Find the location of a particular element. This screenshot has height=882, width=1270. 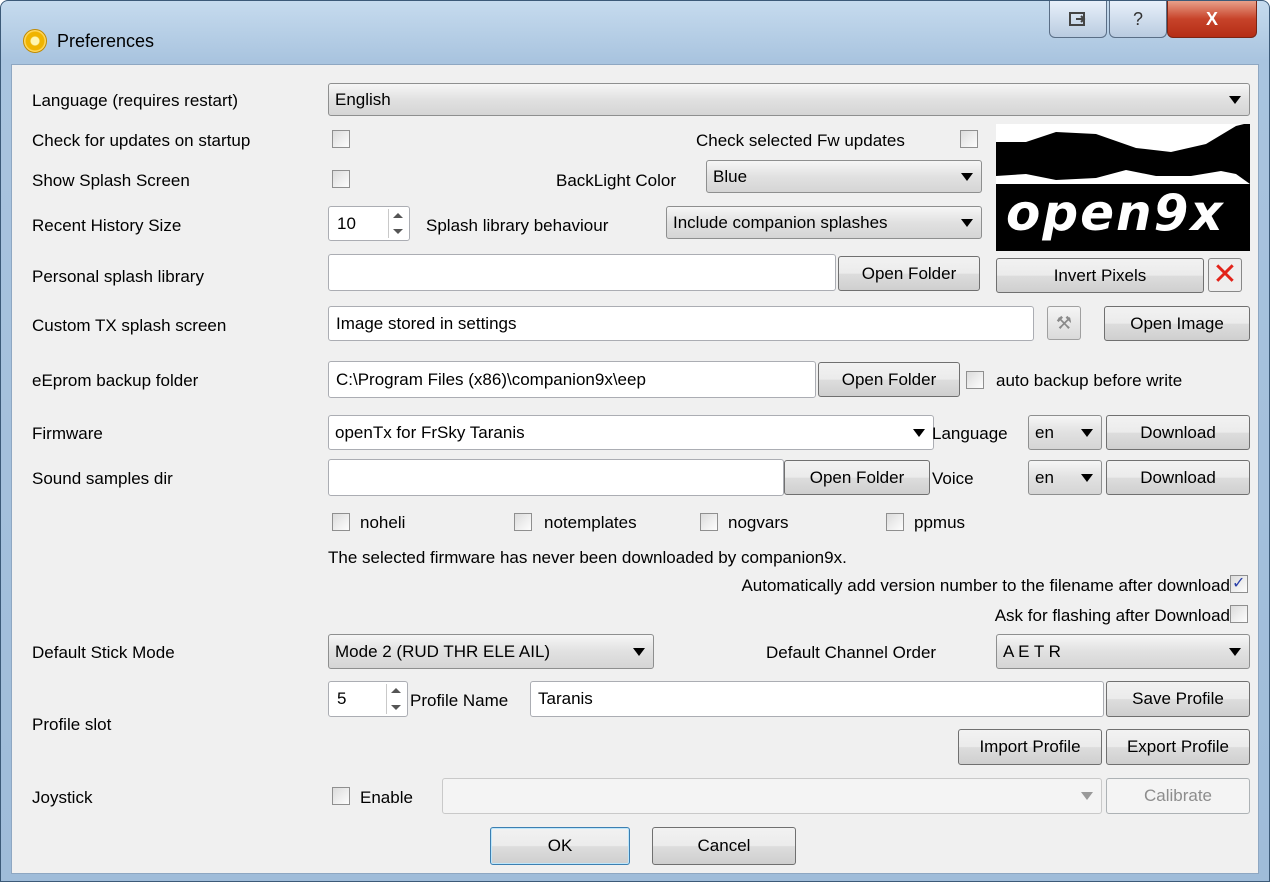

eeprom-open-folder-button: Open Folder is located at coordinates (889, 379).